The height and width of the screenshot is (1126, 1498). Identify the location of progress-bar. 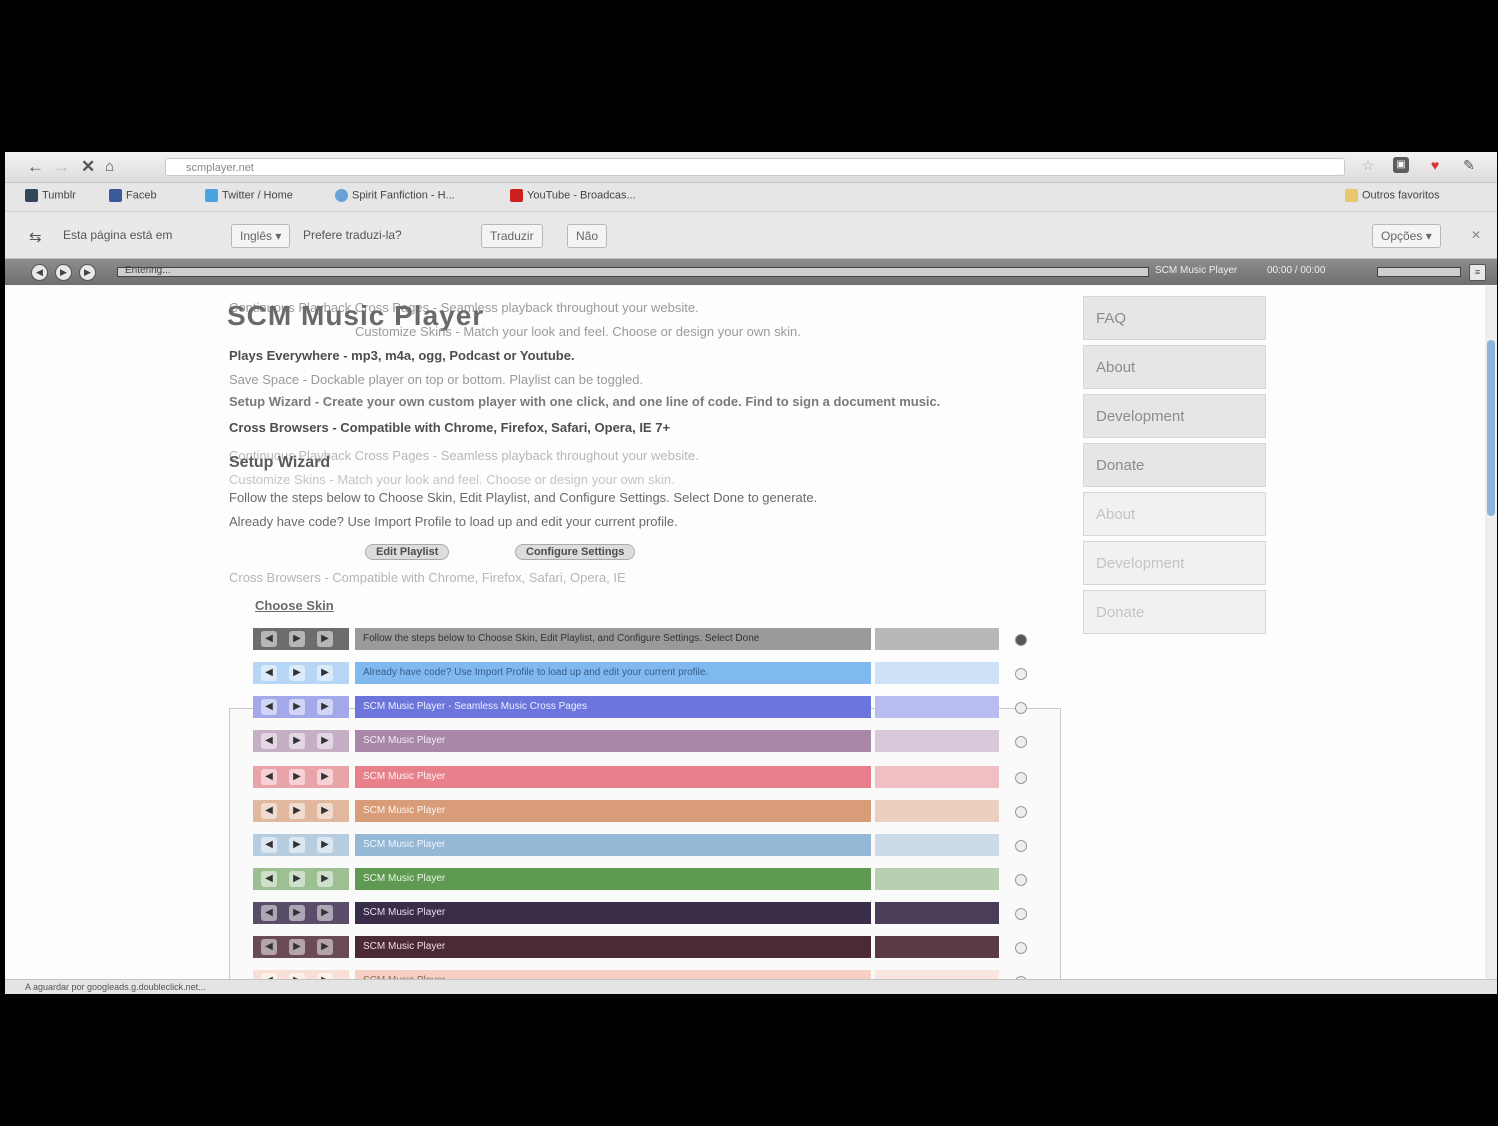
(633, 272).